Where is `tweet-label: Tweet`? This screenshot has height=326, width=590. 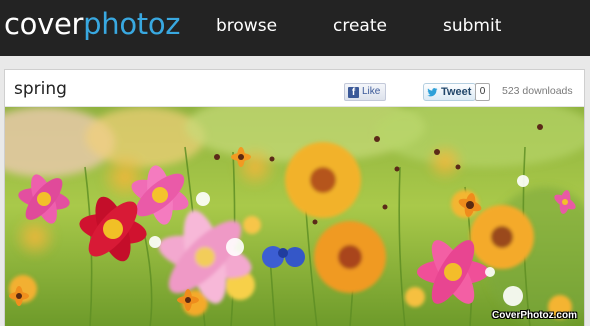 tweet-label: Tweet is located at coordinates (456, 92).